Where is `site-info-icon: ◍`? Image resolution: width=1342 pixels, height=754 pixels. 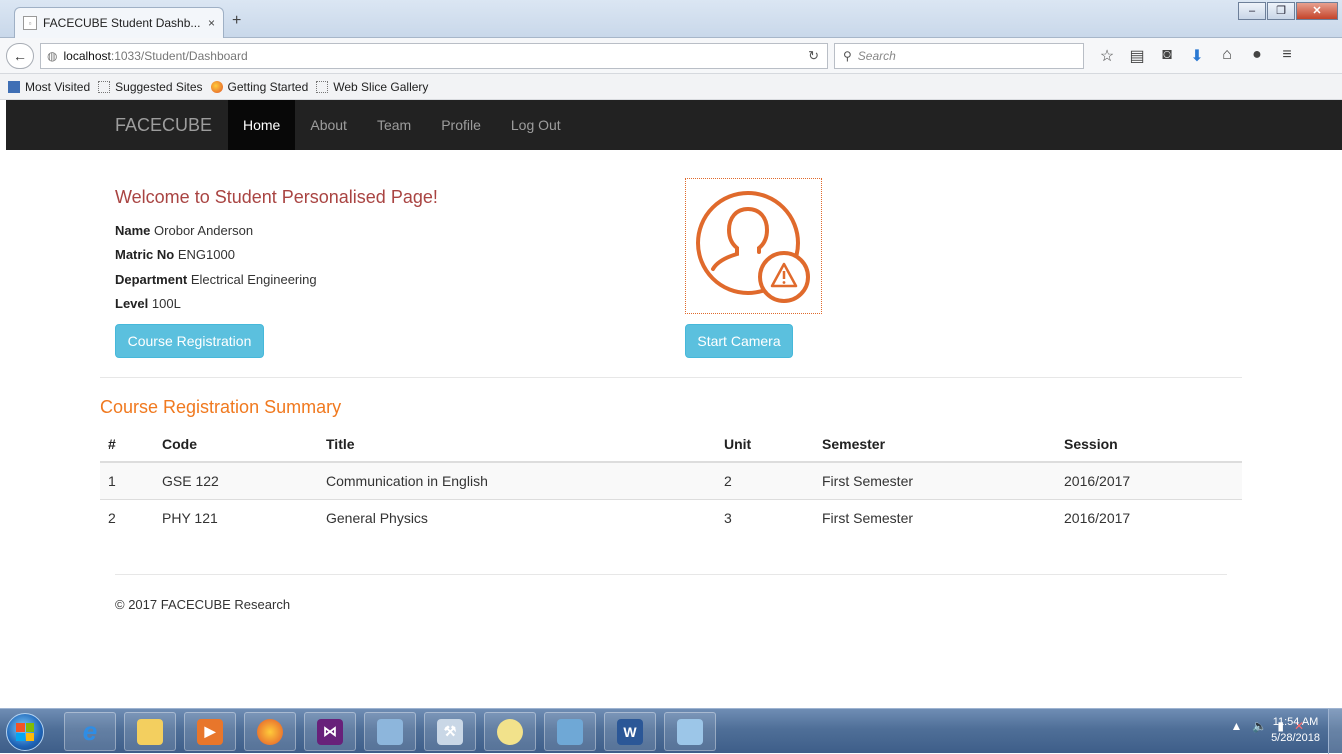 site-info-icon: ◍ is located at coordinates (52, 56).